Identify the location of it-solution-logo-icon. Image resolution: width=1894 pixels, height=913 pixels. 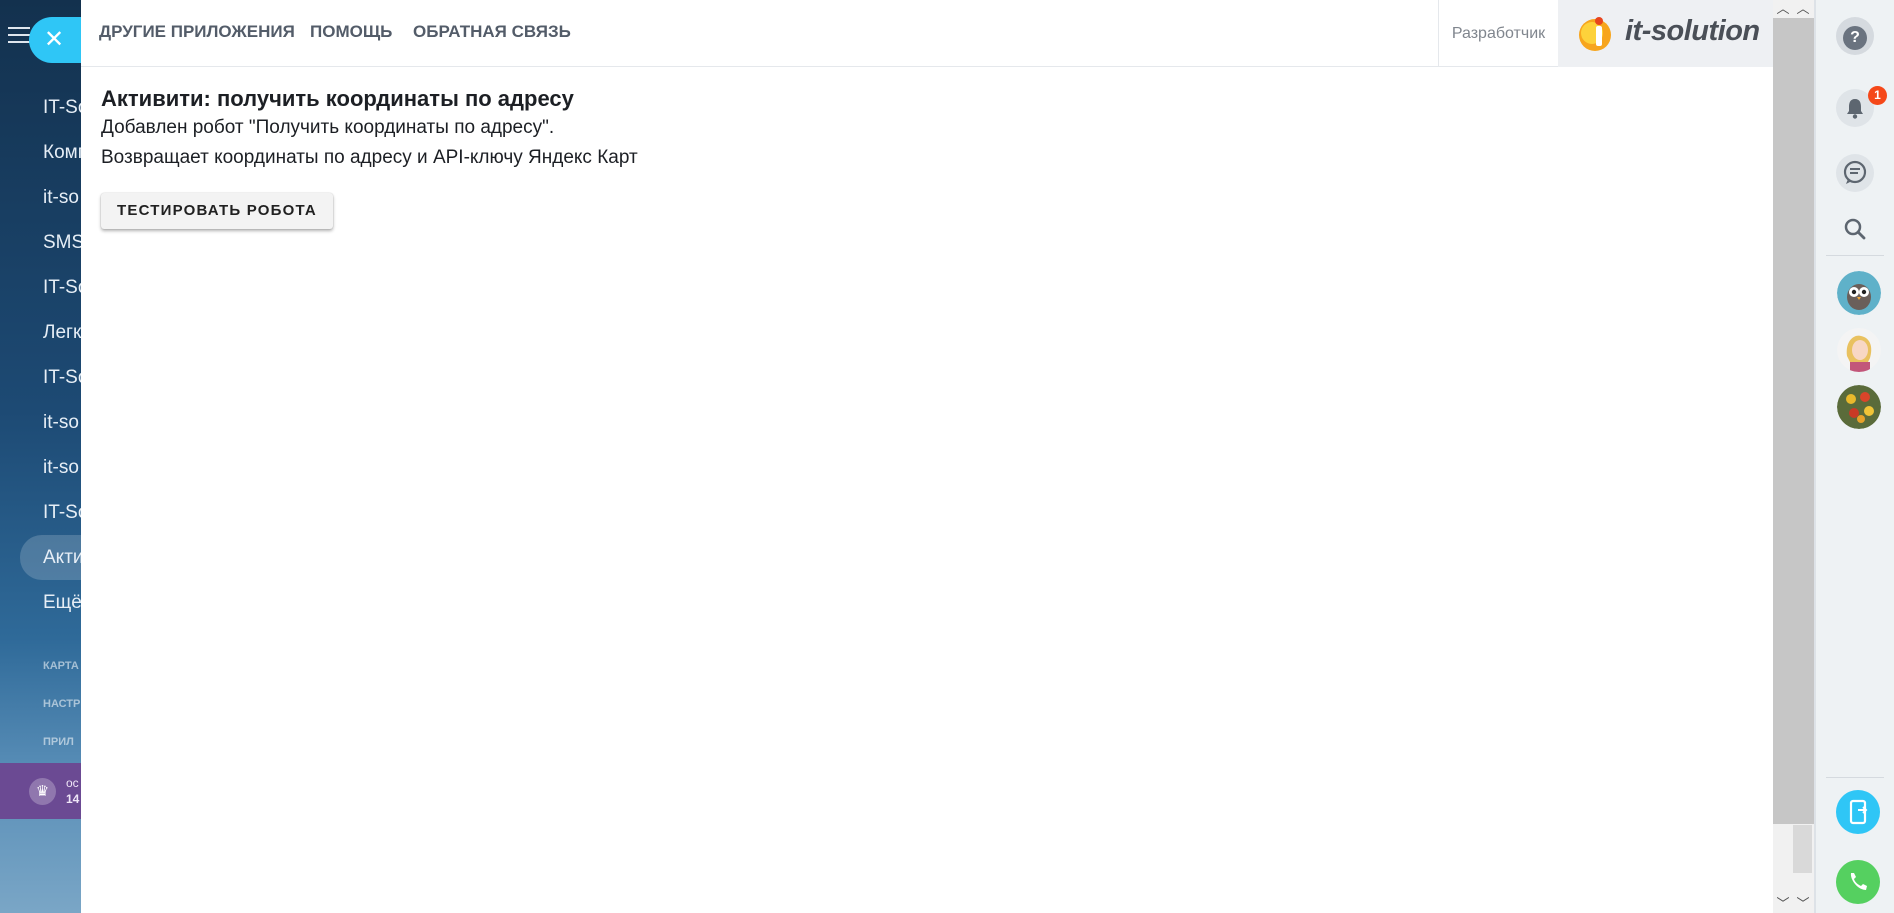
(1595, 34).